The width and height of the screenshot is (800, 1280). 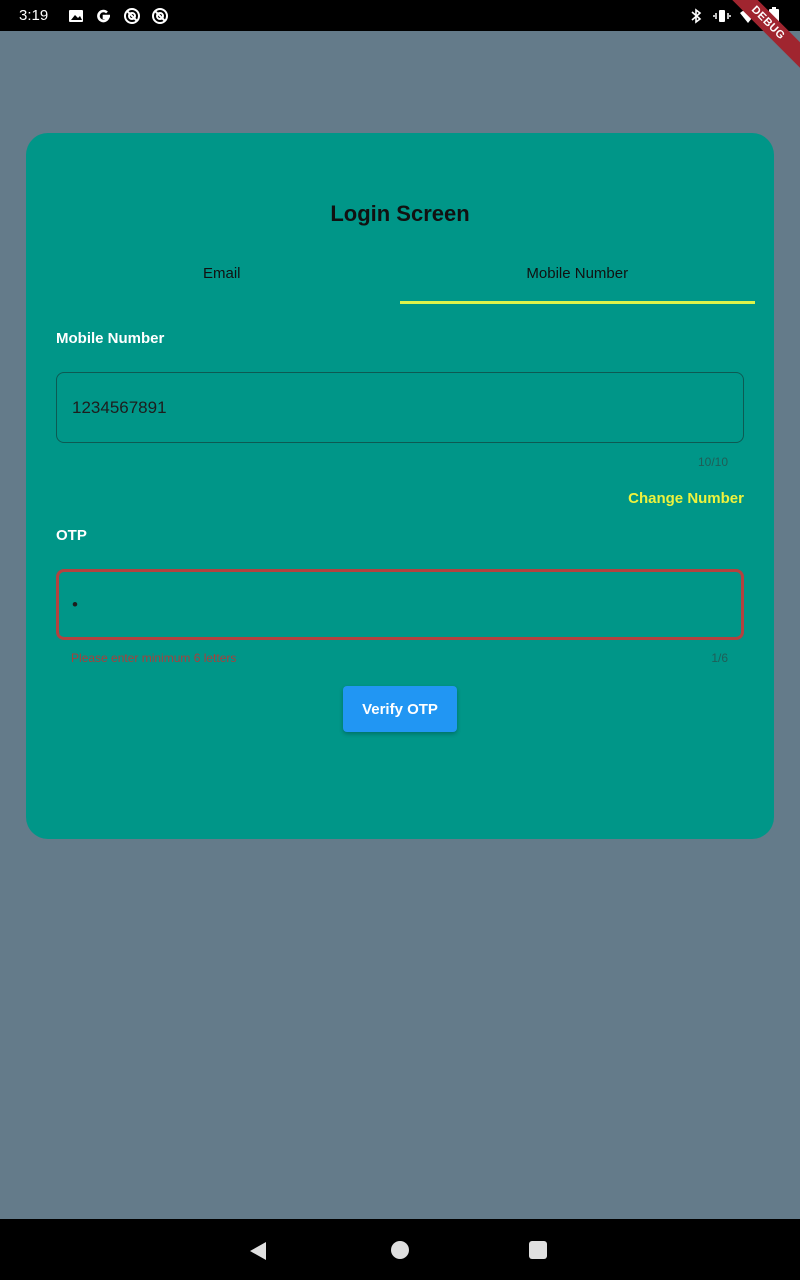 What do you see at coordinates (722, 16) in the screenshot?
I see `vibrate-icon` at bounding box center [722, 16].